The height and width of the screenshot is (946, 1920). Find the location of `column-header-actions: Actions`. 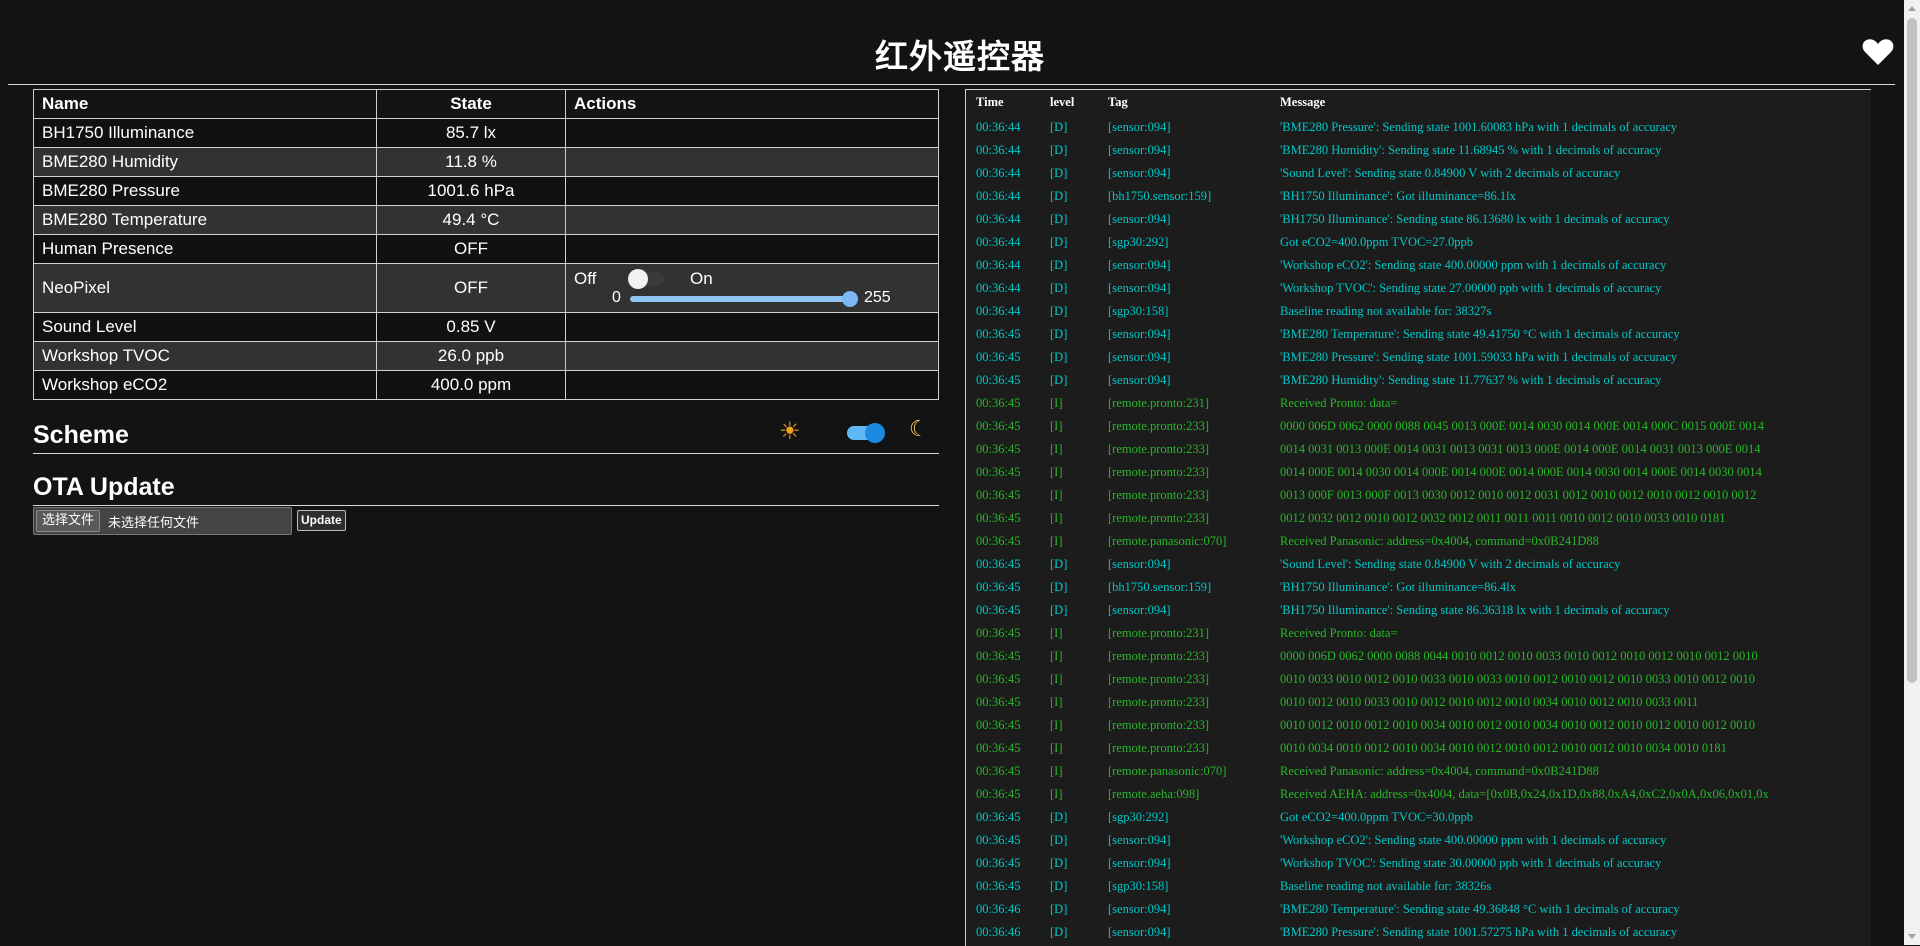

column-header-actions: Actions is located at coordinates (752, 104).